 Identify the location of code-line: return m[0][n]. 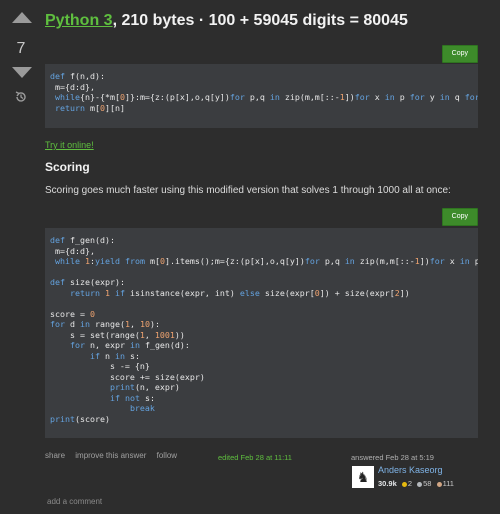
(90, 107).